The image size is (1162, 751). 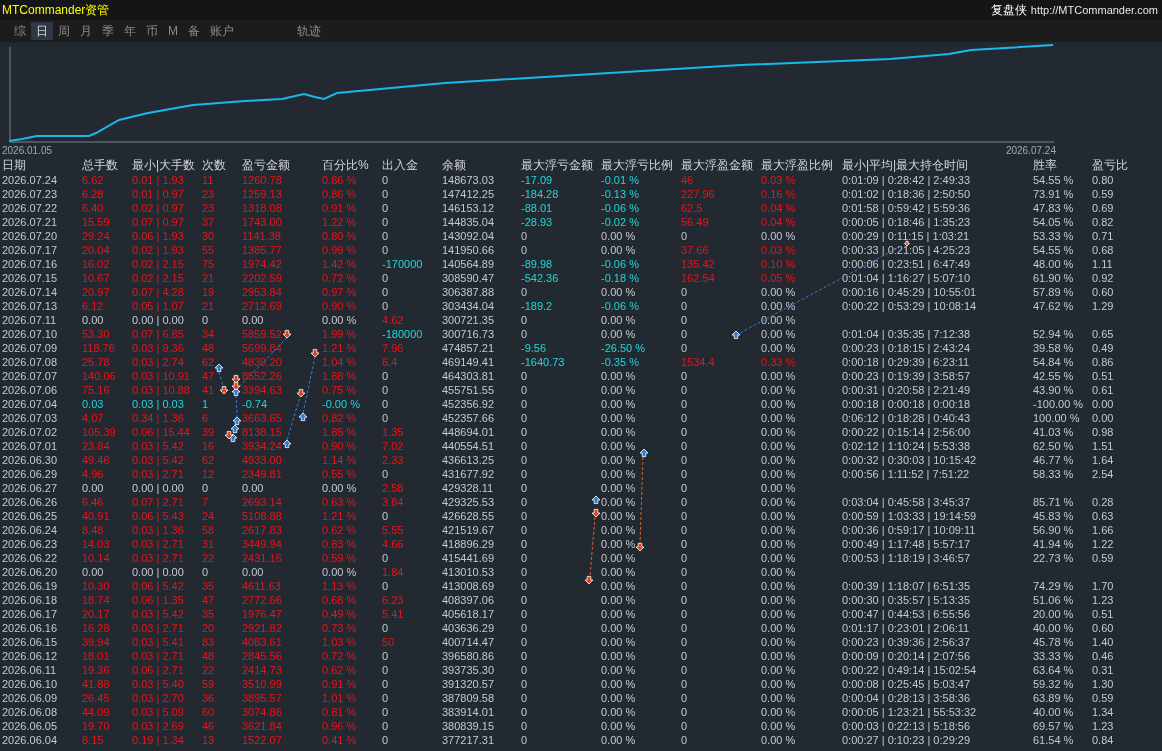 I want to click on table-cell: 4611.63, so click(x=261, y=586).